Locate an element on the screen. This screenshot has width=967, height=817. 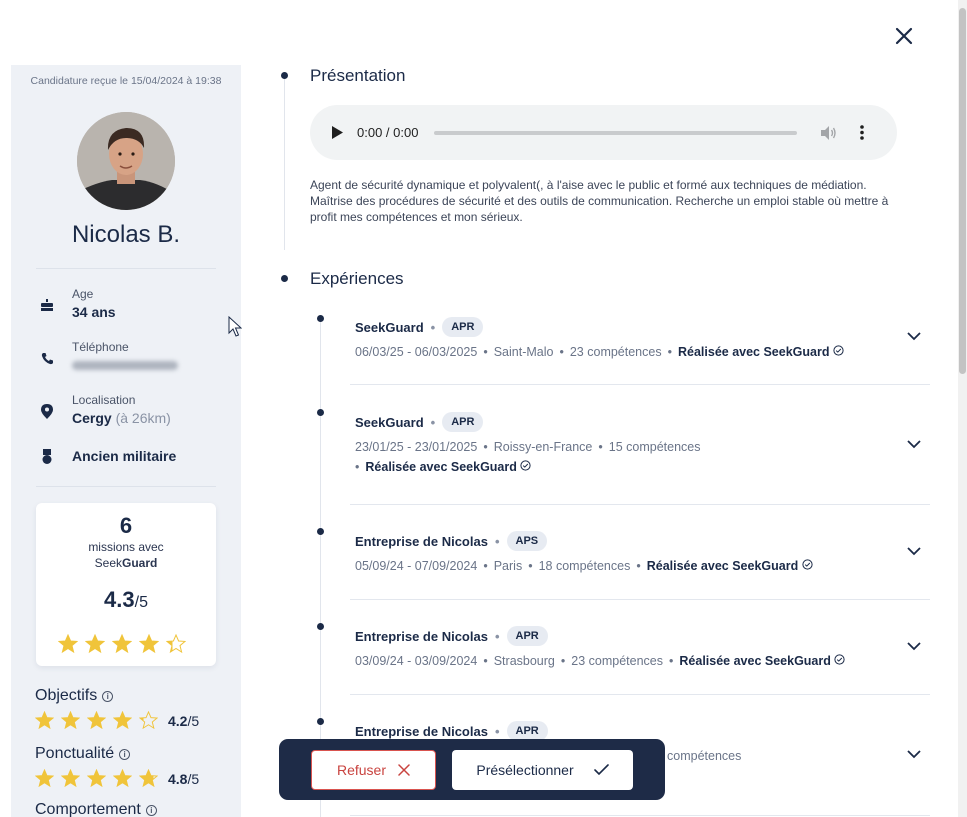
location-label: Localisation is located at coordinates (104, 400).